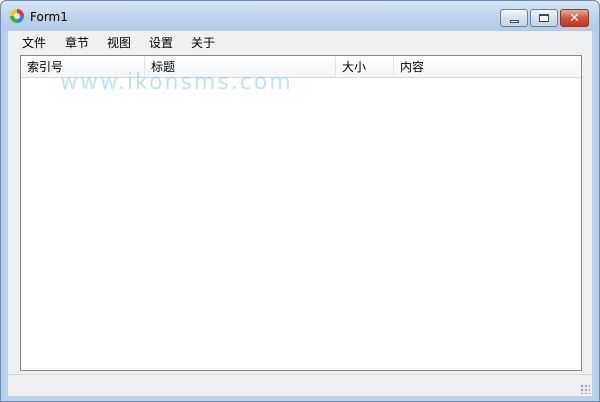  Describe the element at coordinates (300, 385) in the screenshot. I see `status-bar` at that location.